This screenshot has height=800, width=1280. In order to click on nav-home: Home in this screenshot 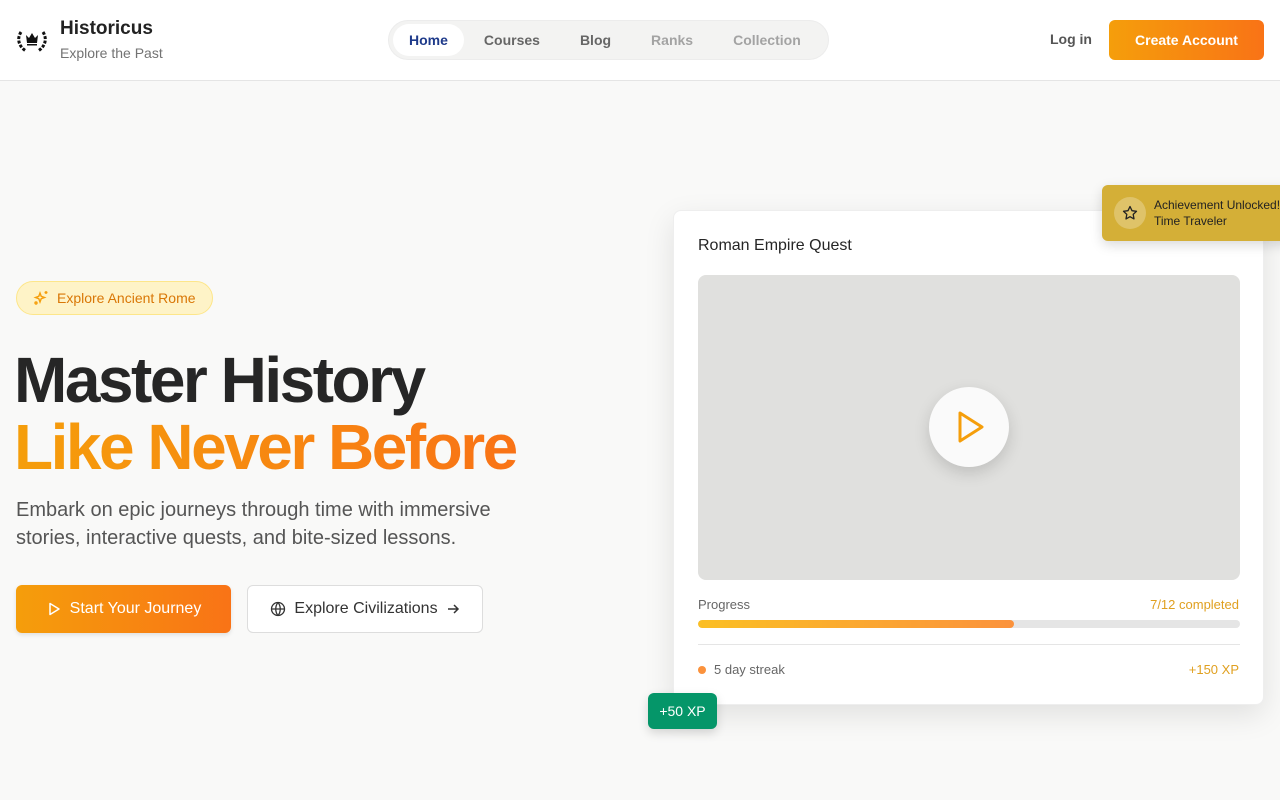, I will do `click(428, 40)`.